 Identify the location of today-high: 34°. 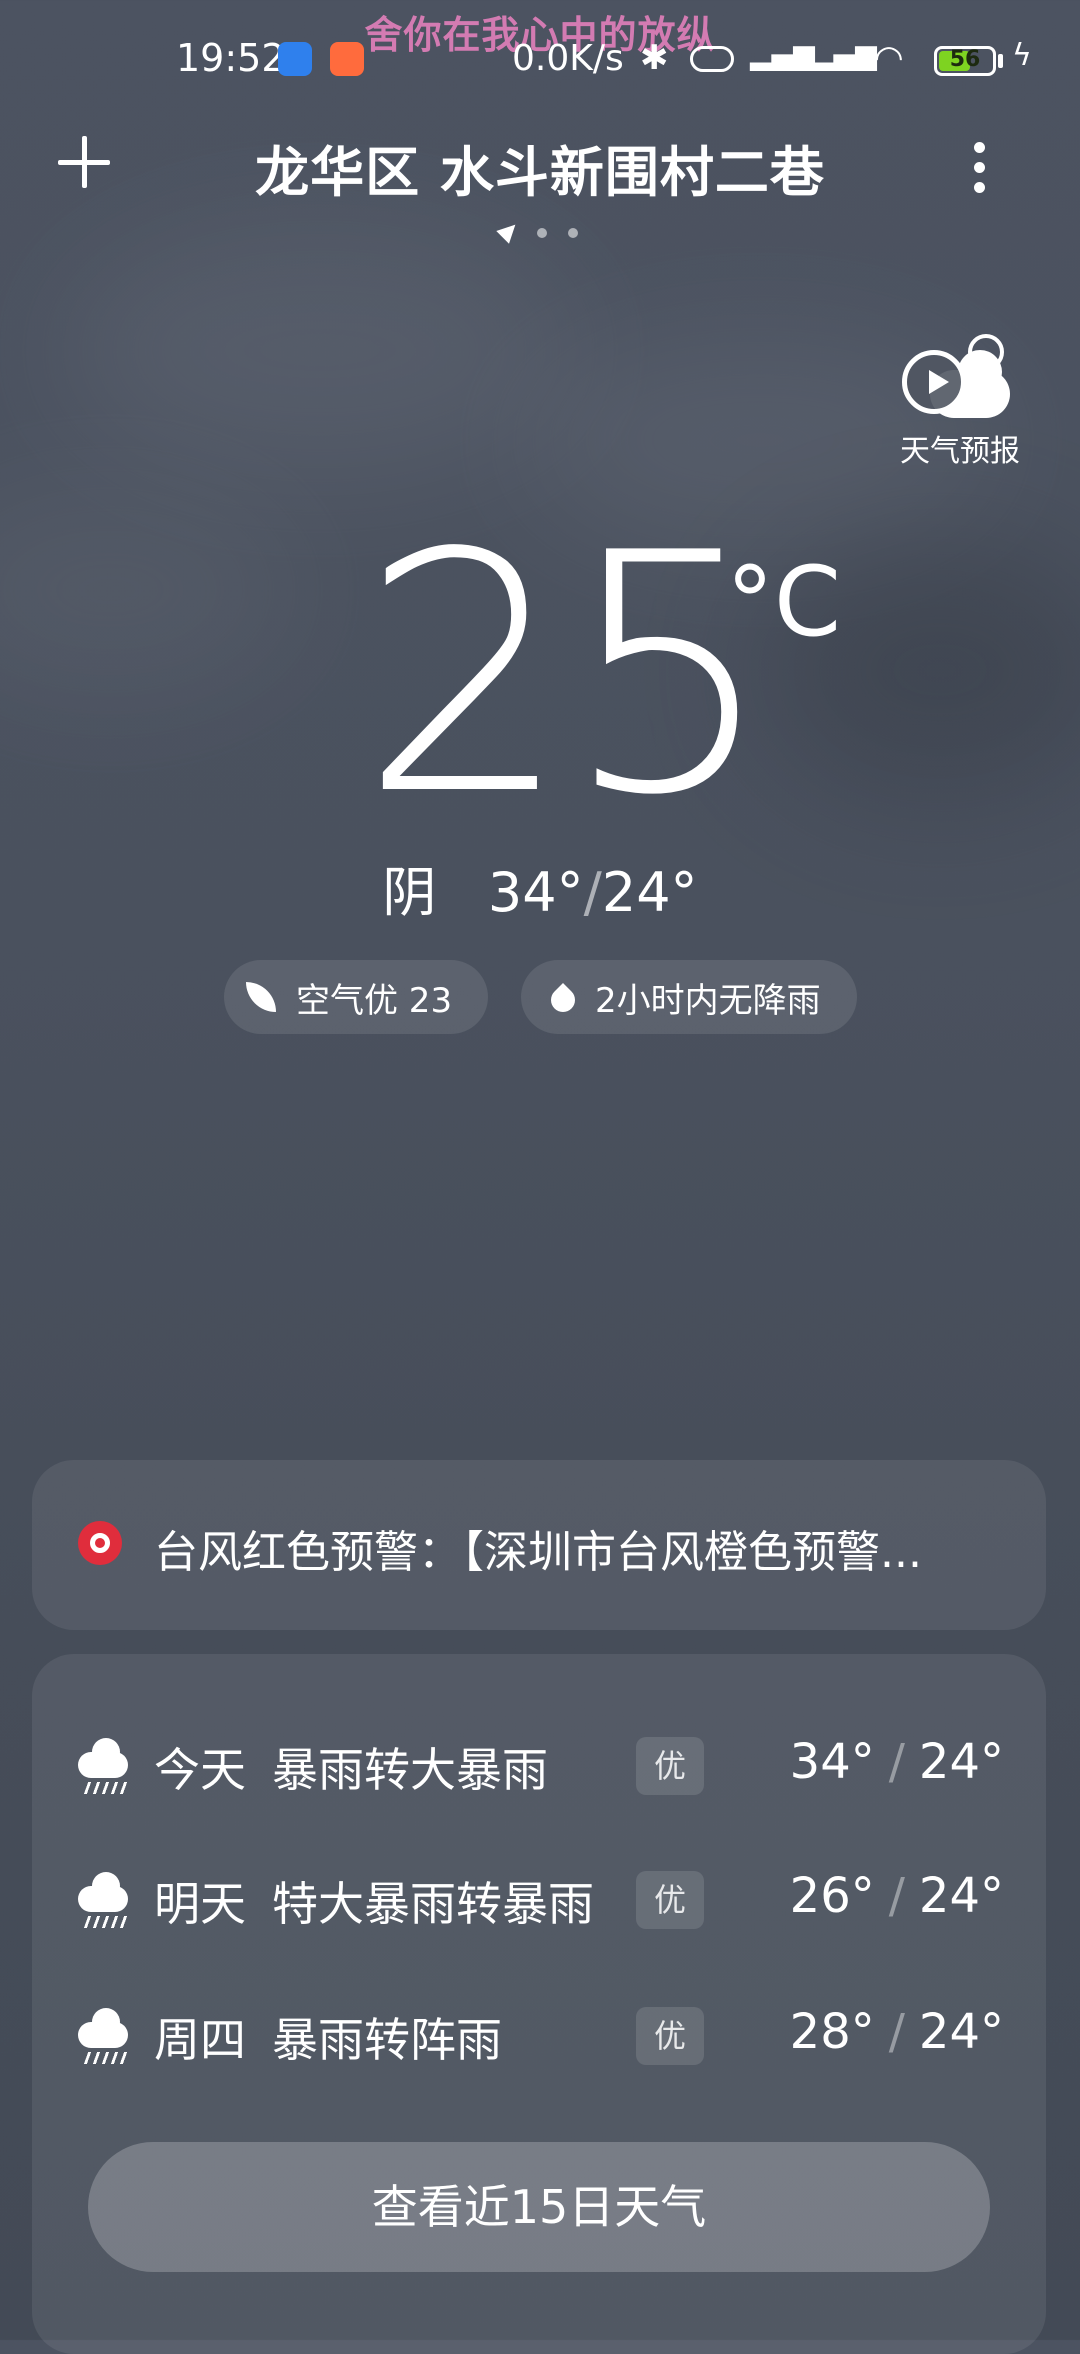
(535, 892).